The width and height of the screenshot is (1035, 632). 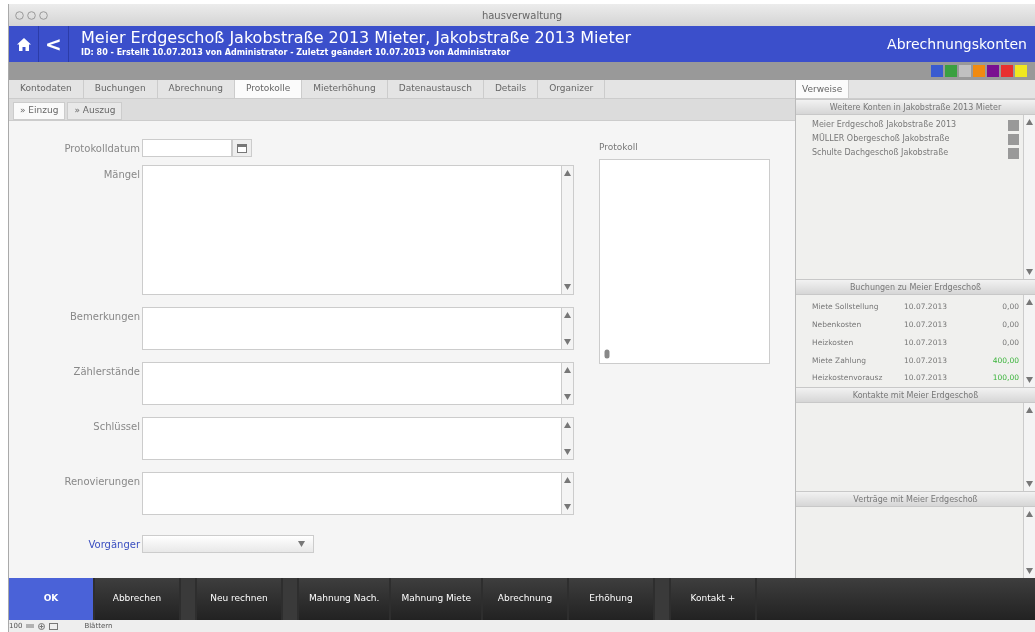 What do you see at coordinates (269, 89) in the screenshot?
I see `tab: Protokolle` at bounding box center [269, 89].